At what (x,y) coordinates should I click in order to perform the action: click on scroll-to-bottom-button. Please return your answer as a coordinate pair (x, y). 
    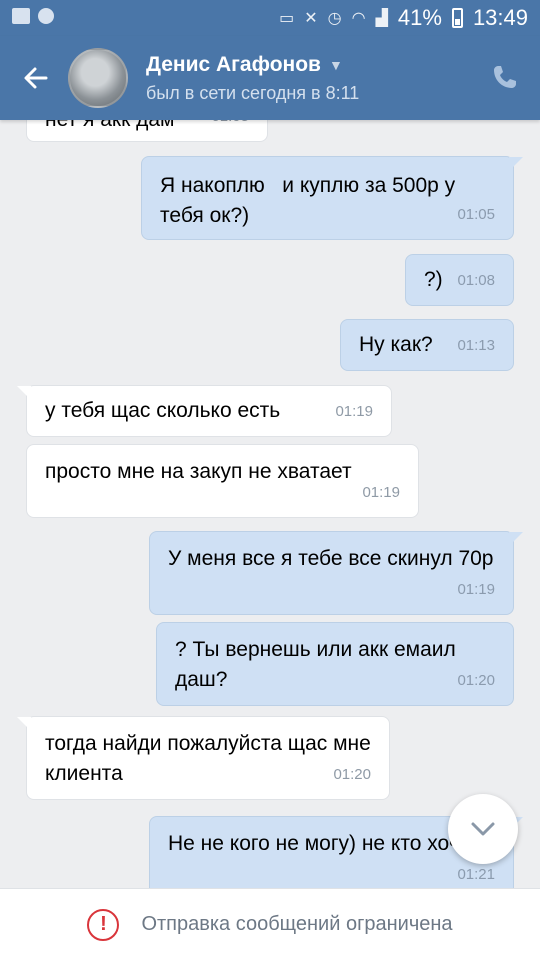
    Looking at the image, I should click on (483, 829).